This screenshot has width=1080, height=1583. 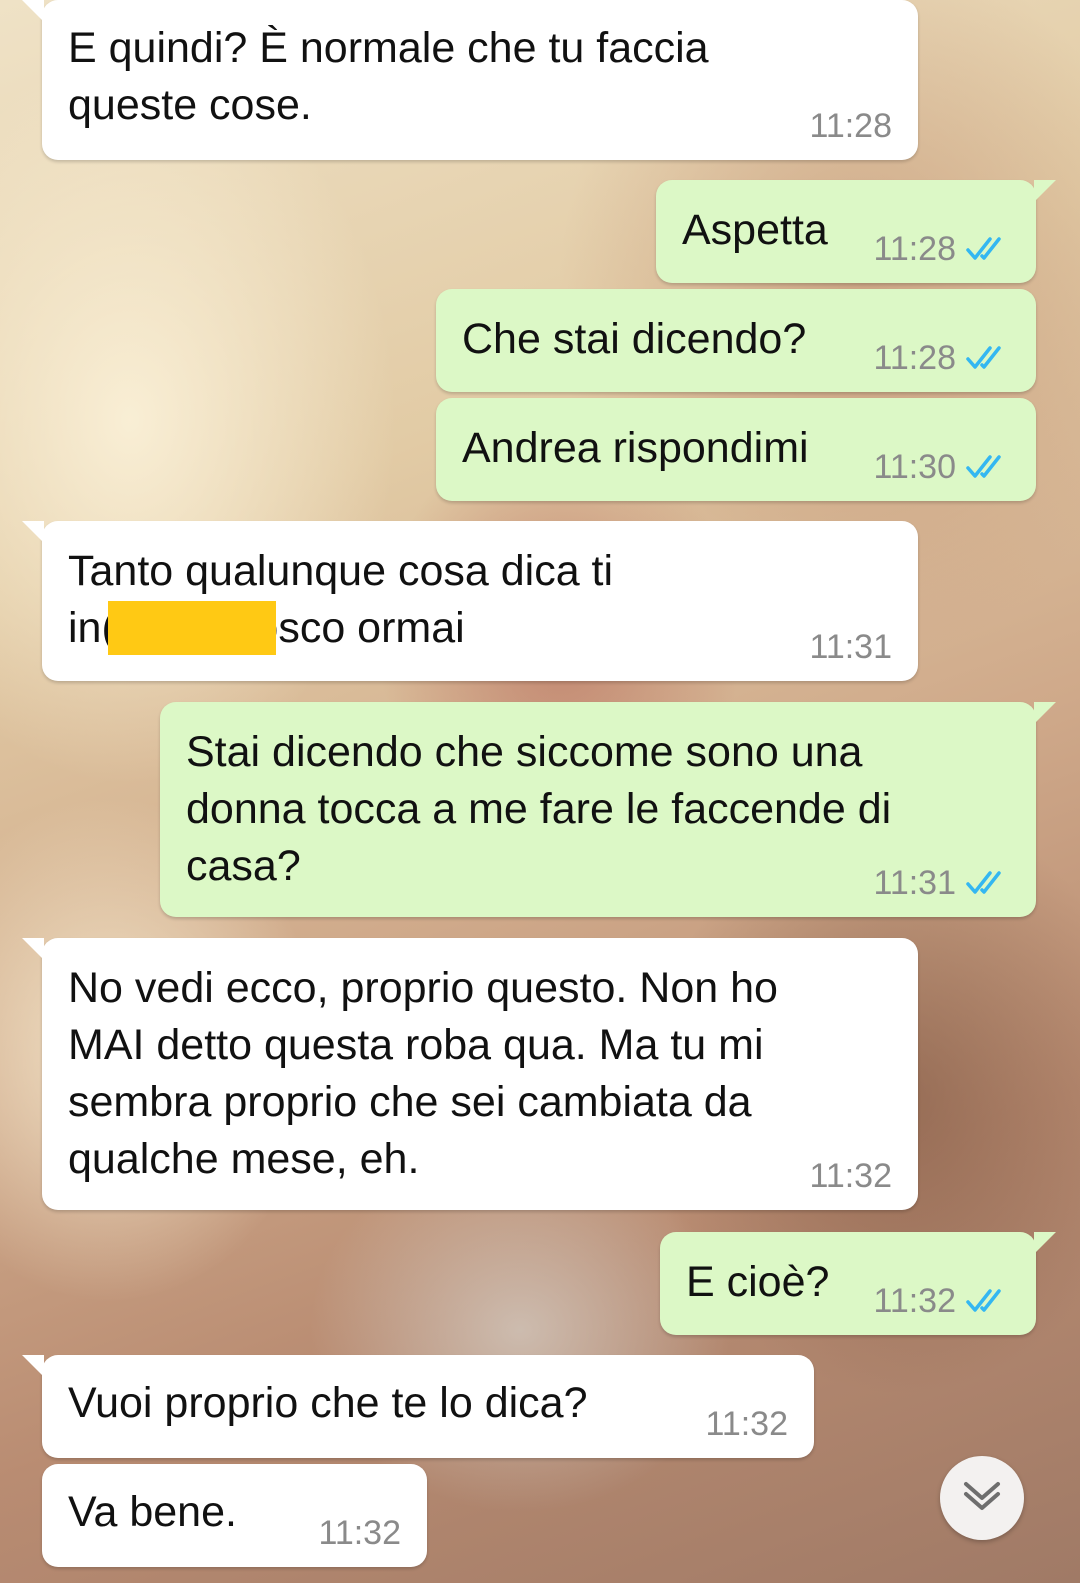 I want to click on message-text: Va bene., so click(x=152, y=1512).